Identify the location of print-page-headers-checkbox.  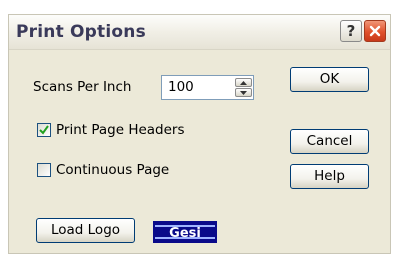
(44, 130).